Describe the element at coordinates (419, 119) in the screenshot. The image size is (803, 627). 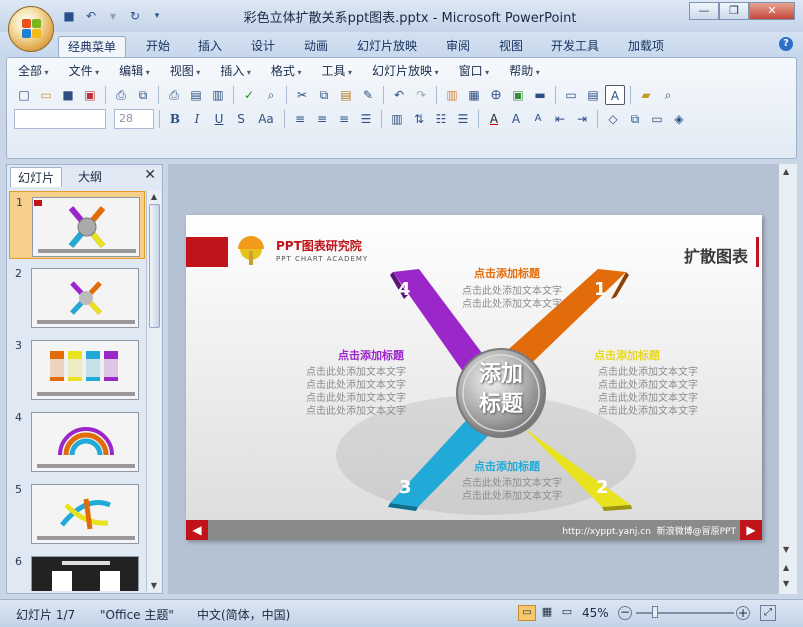
I see `text-direction-icon: ⇅` at that location.